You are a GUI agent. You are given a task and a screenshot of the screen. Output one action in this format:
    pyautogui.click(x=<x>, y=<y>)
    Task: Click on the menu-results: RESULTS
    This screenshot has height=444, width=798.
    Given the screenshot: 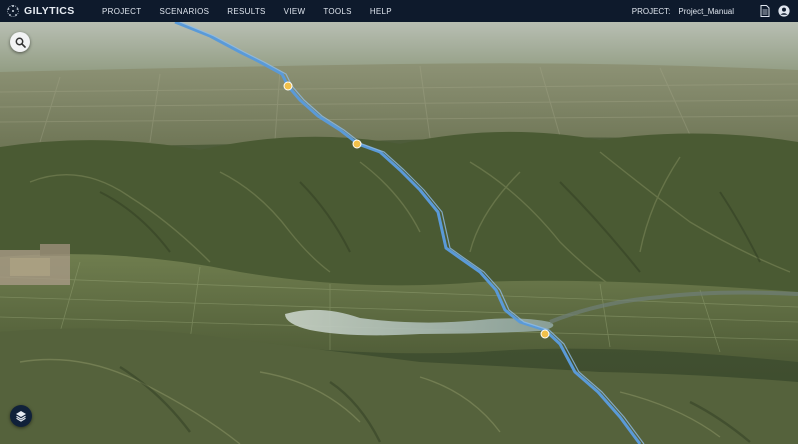 What is the action you would take?
    pyautogui.click(x=246, y=11)
    